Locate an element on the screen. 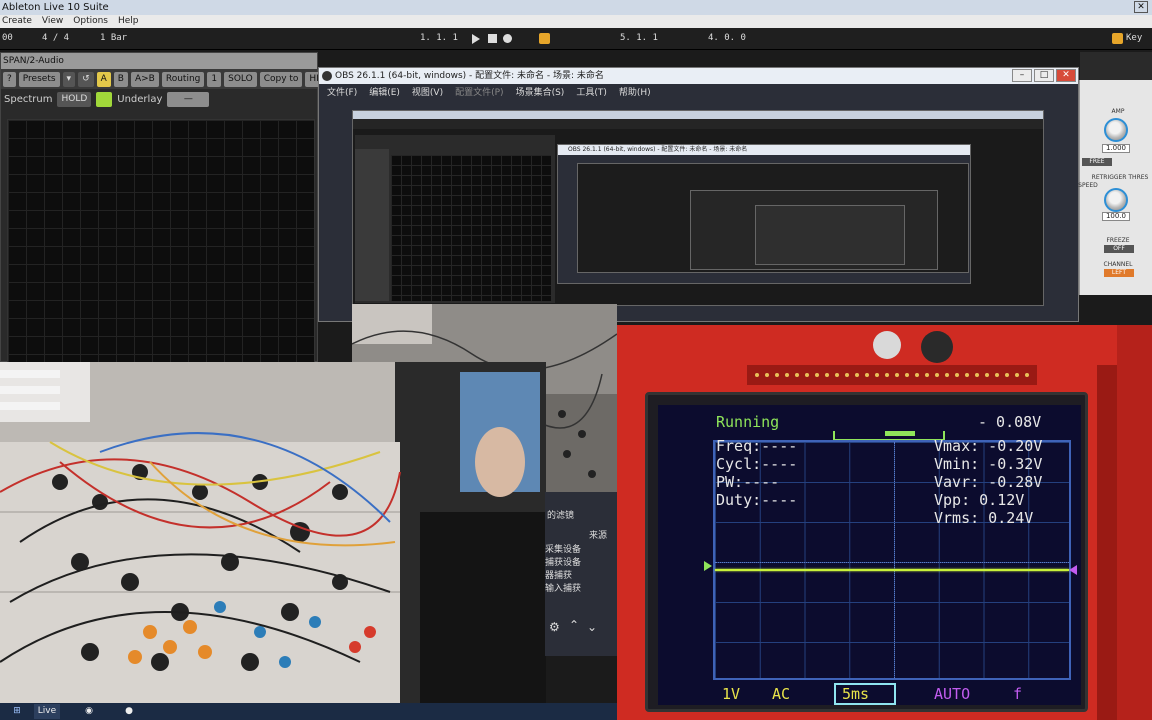 This screenshot has width=1152, height=720. freq-readout: Freq:---- is located at coordinates (757, 446).